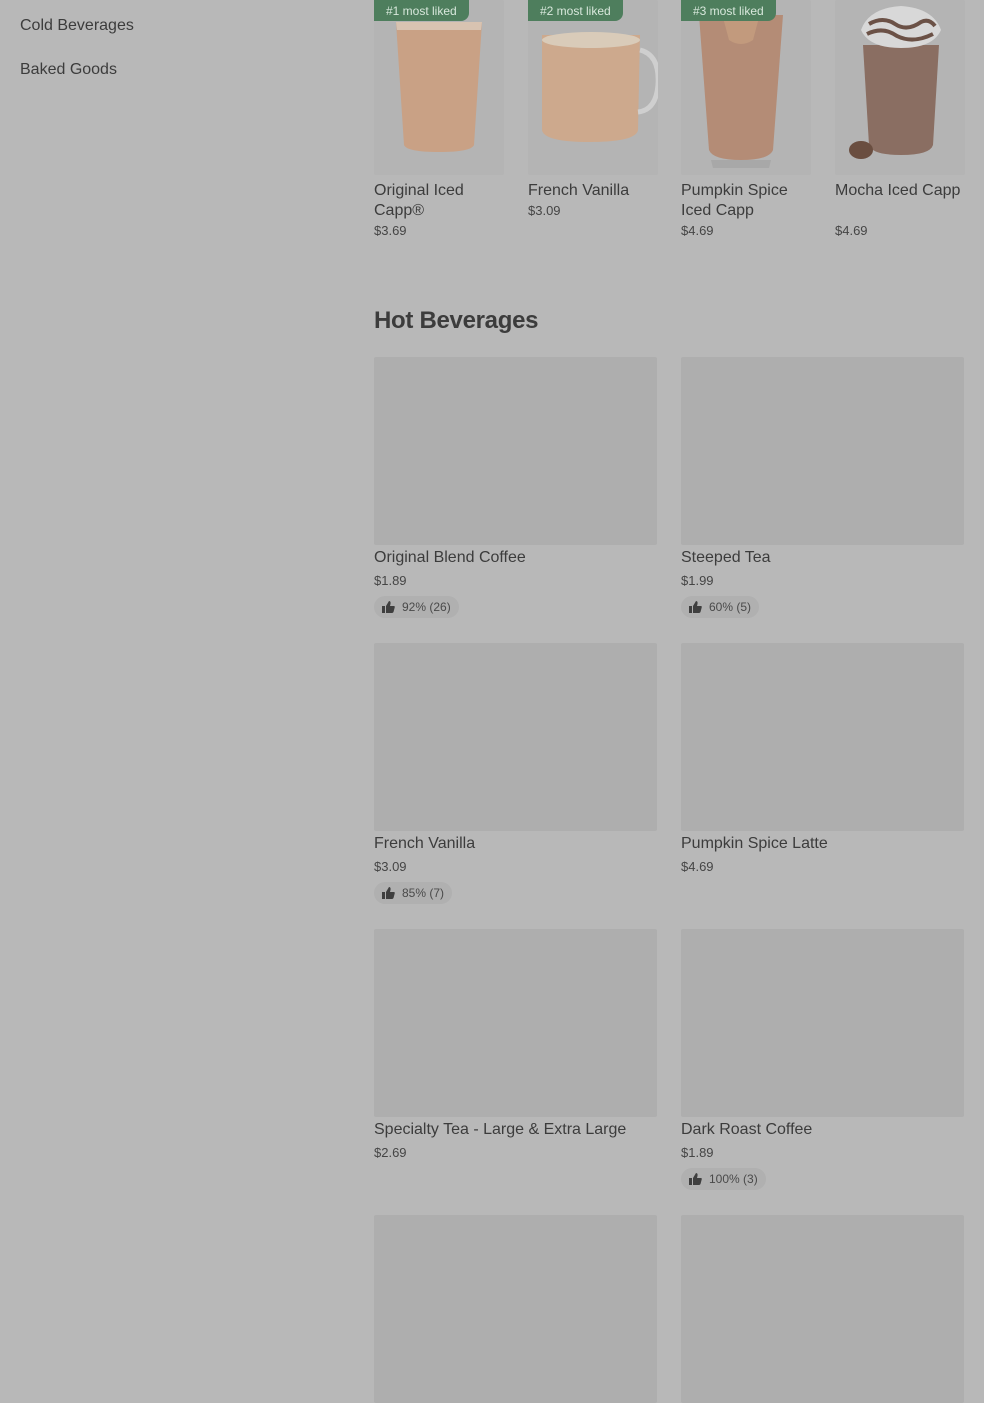  Describe the element at coordinates (456, 320) in the screenshot. I see `section-title-hot-beverages: Hot Beverages` at that location.